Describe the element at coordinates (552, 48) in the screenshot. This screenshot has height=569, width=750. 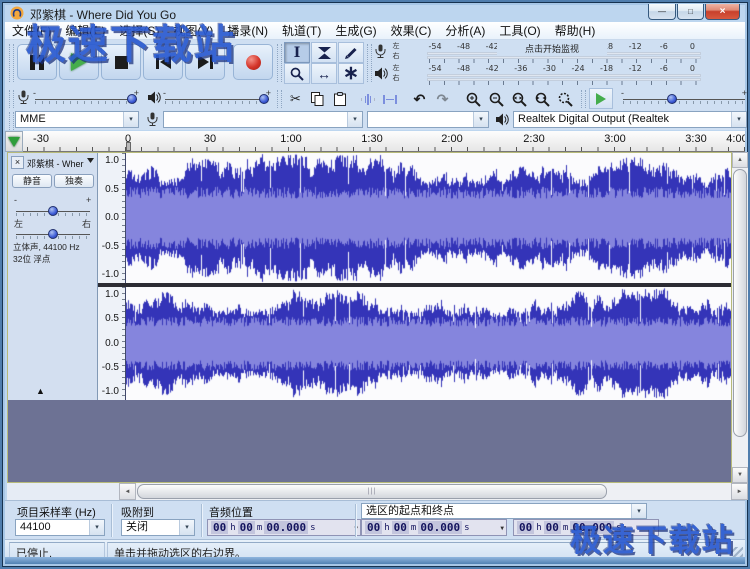
I see `monitor-hint-text: 点击开始监视` at that location.